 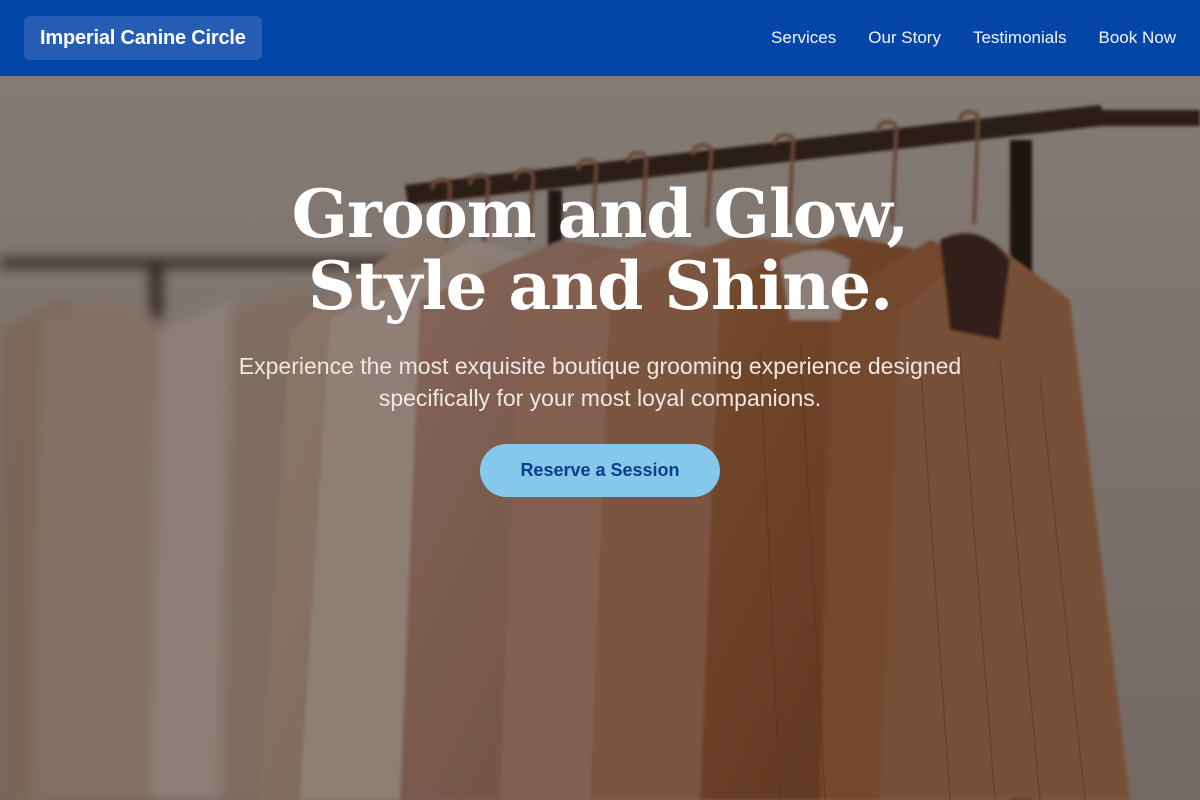 What do you see at coordinates (600, 470) in the screenshot?
I see `reserve-session-button: Reserve a Session` at bounding box center [600, 470].